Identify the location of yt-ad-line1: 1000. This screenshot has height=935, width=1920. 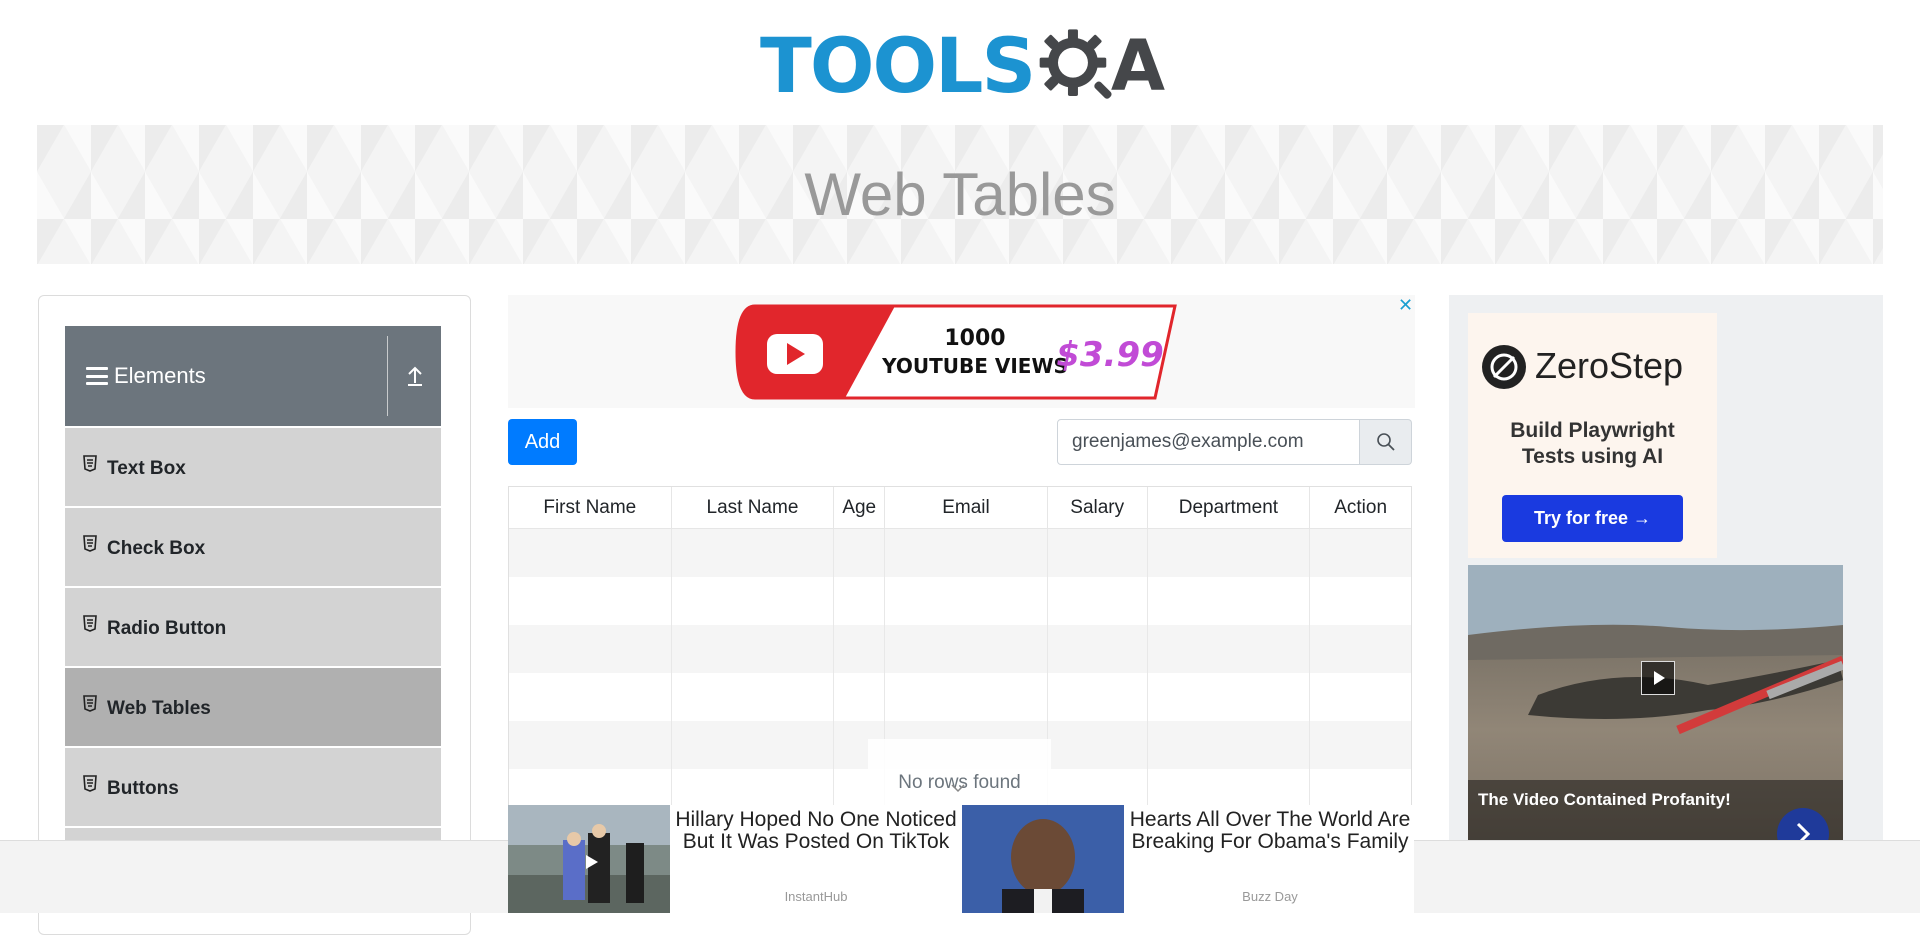
(974, 338).